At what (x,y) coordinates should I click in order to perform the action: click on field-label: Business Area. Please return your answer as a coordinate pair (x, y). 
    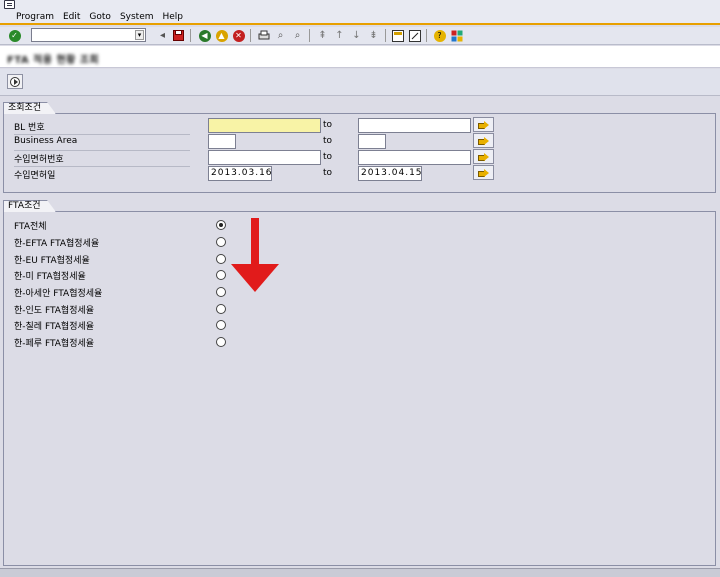
    Looking at the image, I should click on (46, 141).